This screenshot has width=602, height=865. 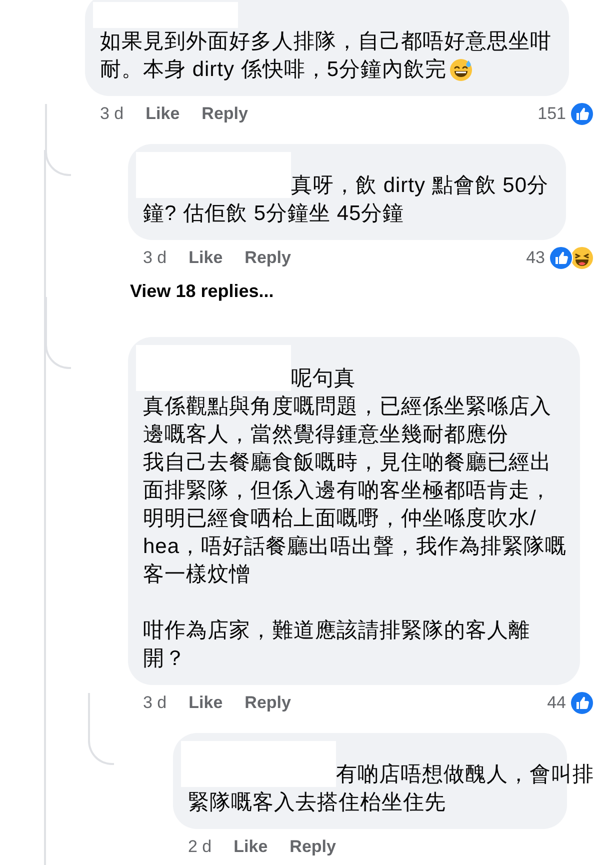 What do you see at coordinates (196, 575) in the screenshot?
I see `comment-text: 客一樣炆憎` at bounding box center [196, 575].